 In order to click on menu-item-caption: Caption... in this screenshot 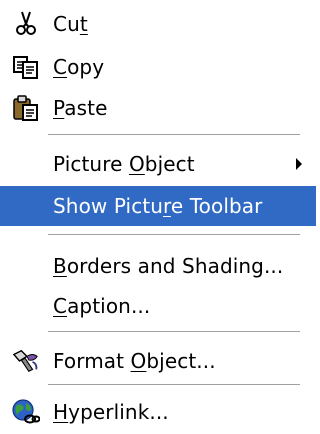, I will do `click(158, 306)`.